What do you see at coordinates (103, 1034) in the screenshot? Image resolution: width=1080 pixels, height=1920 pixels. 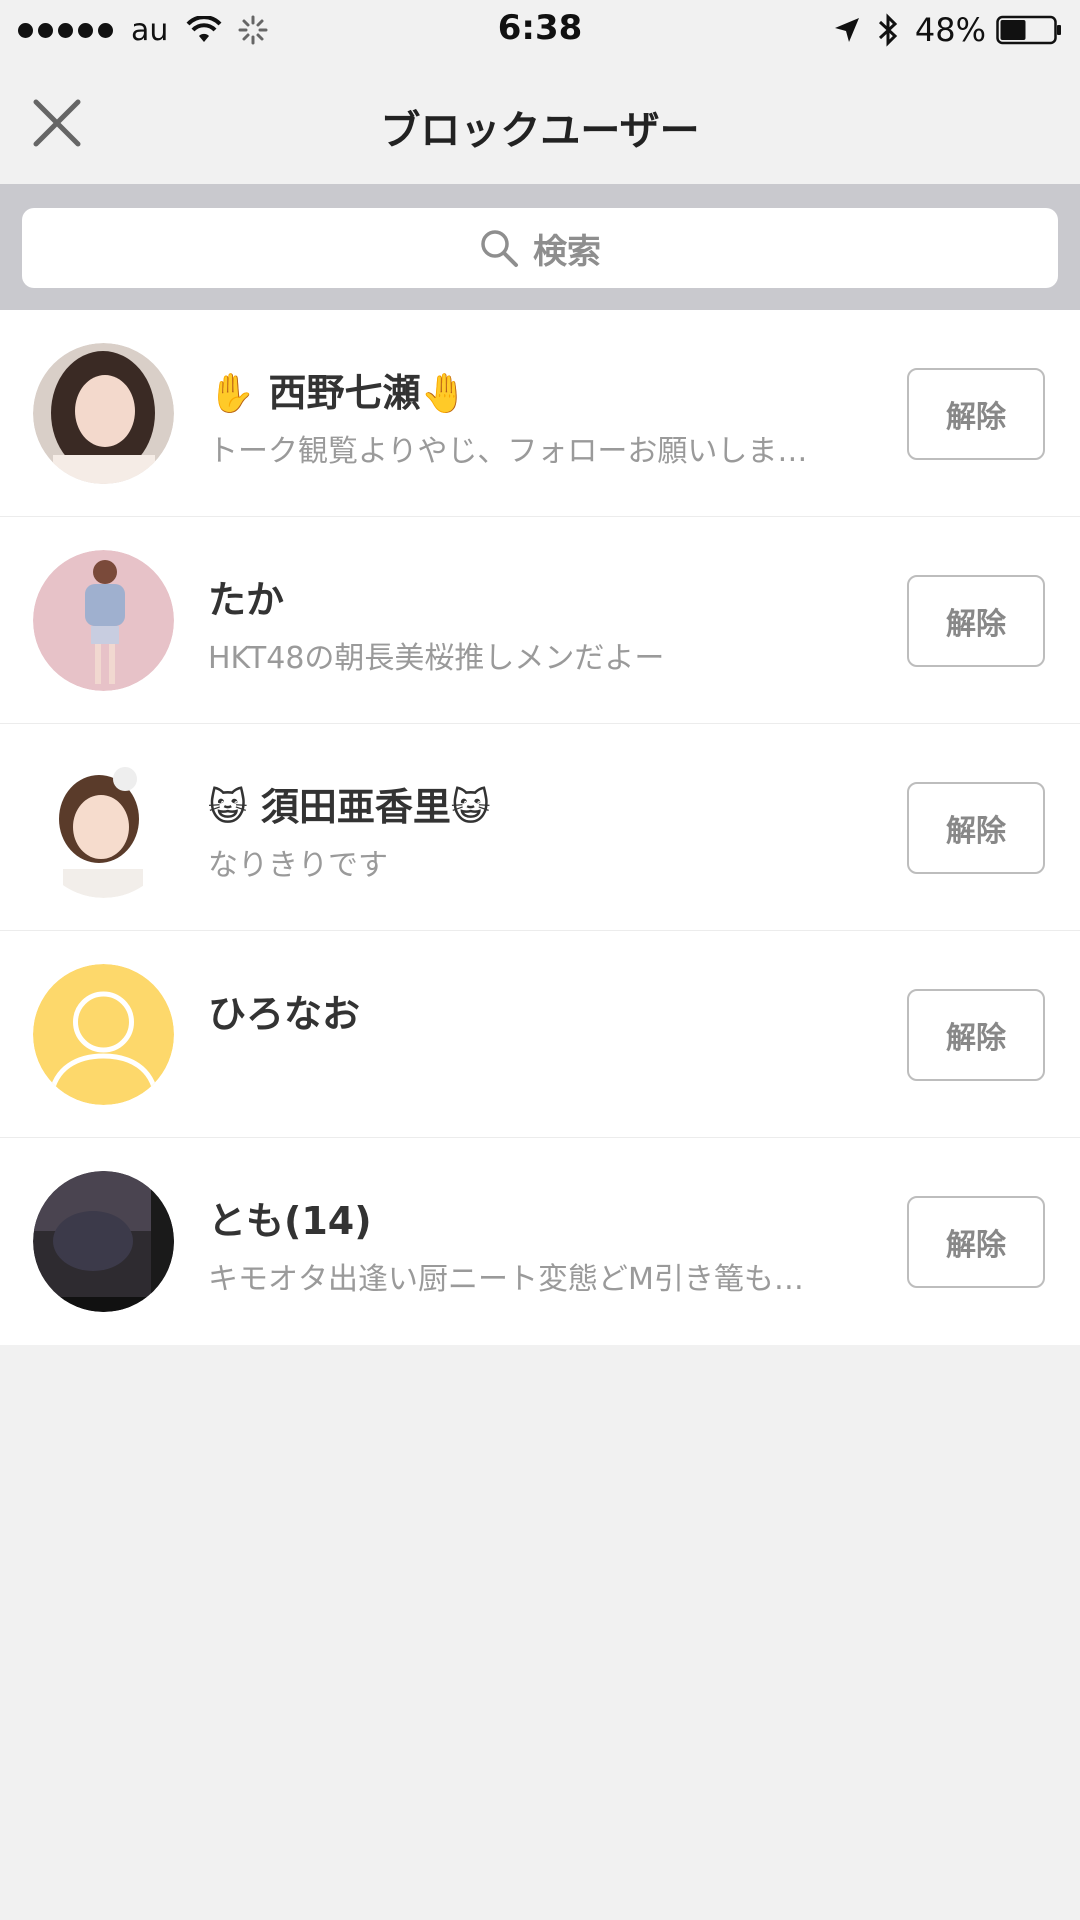 I see `default-user-icon` at bounding box center [103, 1034].